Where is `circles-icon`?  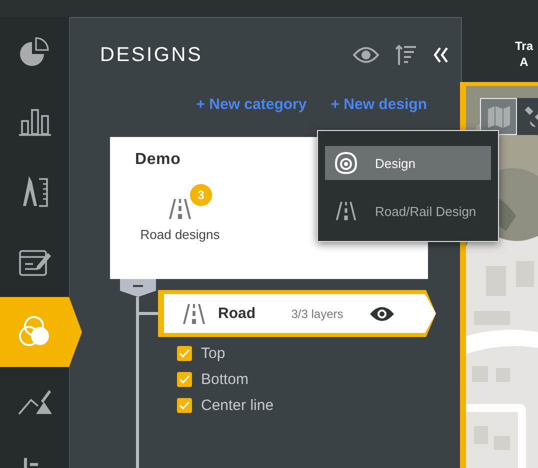 circles-icon is located at coordinates (35, 332).